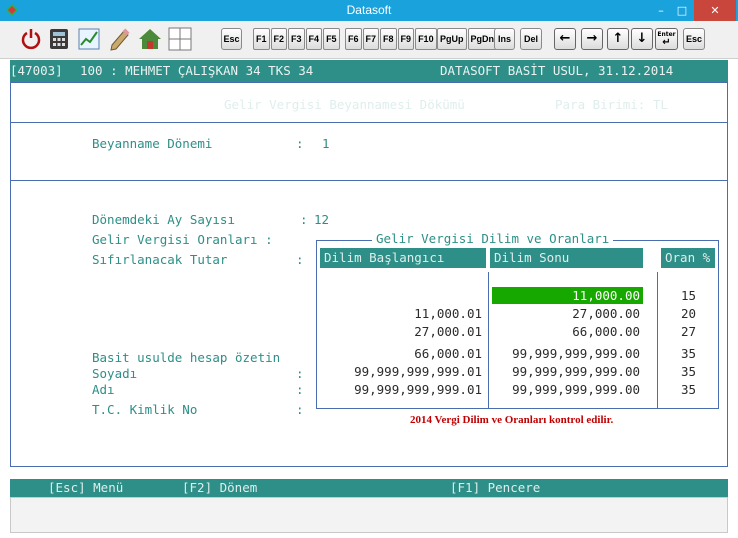  Describe the element at coordinates (401, 314) in the screenshot. I see `dilim-row-2-start: 11,000.01` at that location.